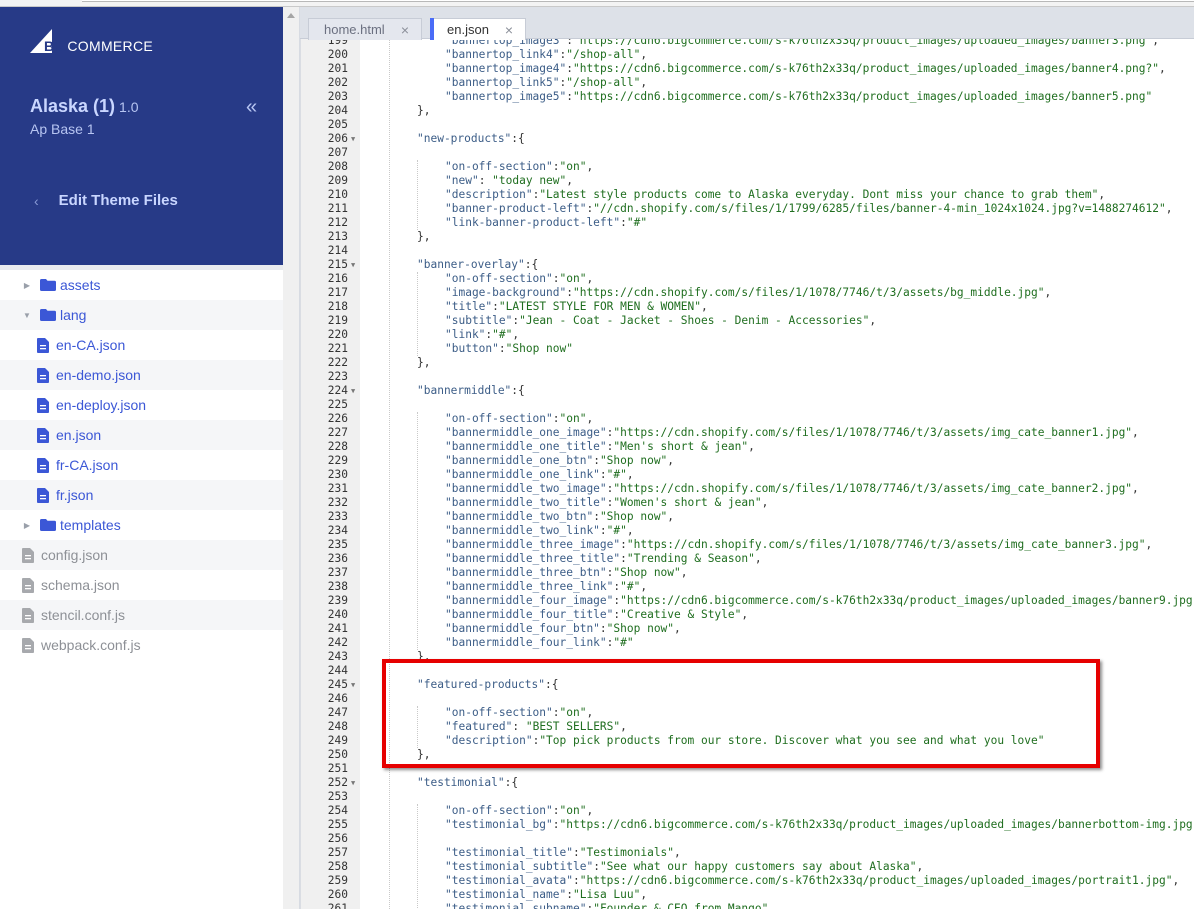  I want to click on code-line: 205, so click(747, 125).